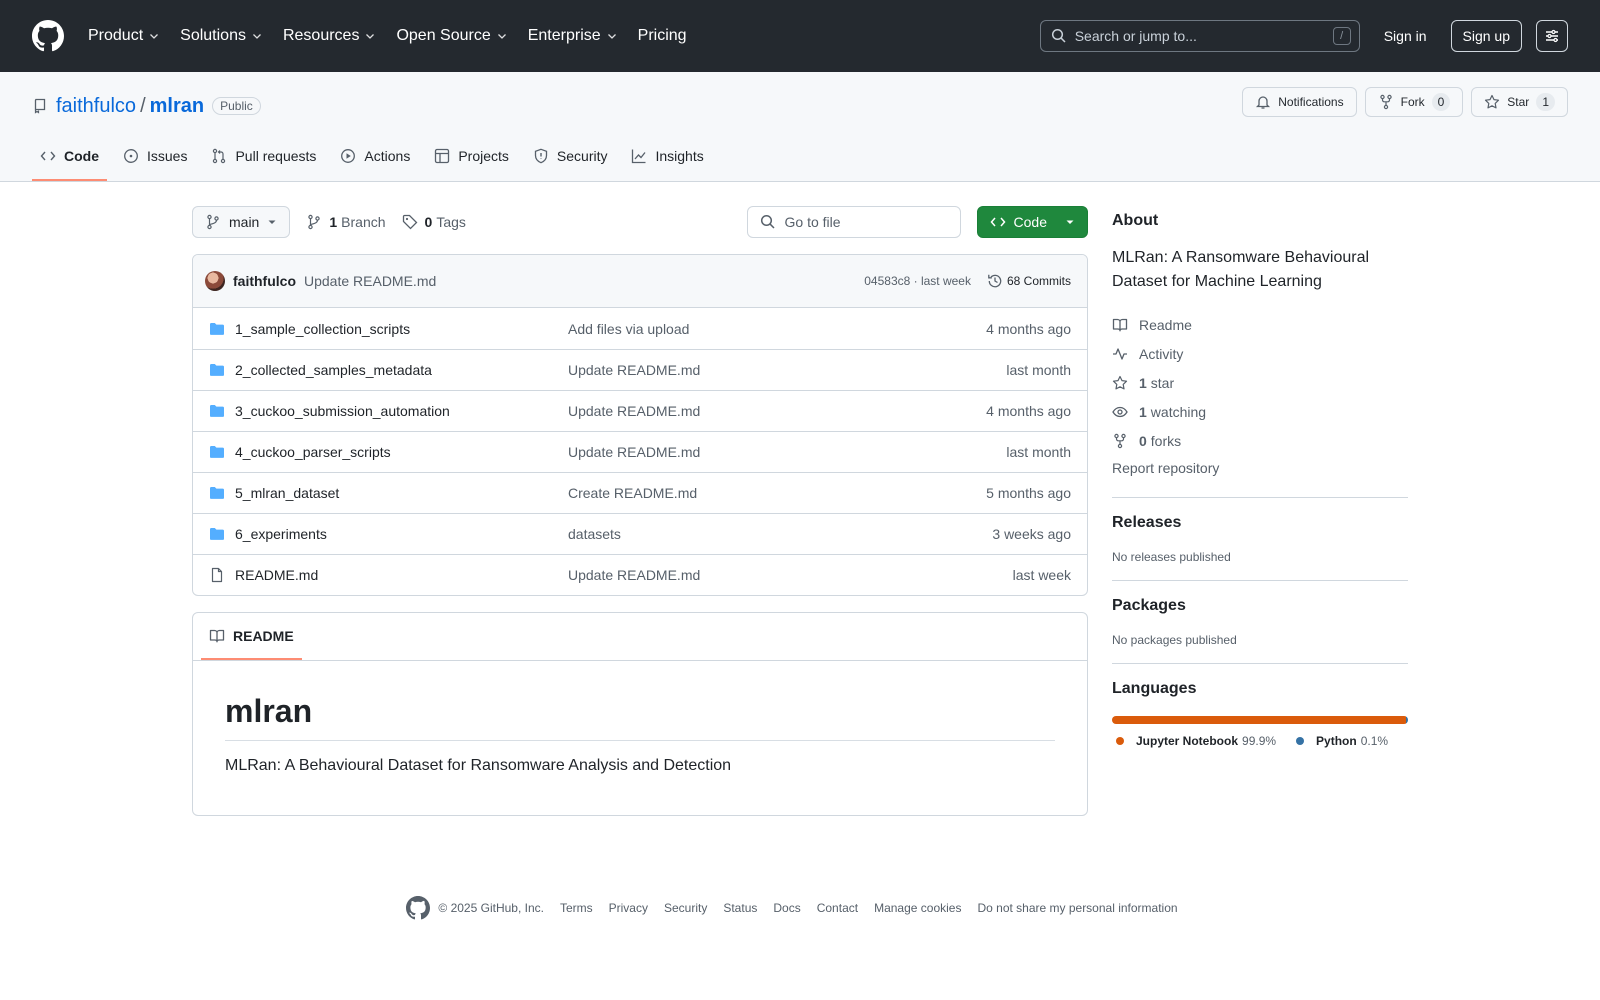 Image resolution: width=1600 pixels, height=1000 pixels. I want to click on commit-author-link: faithfulco, so click(264, 281).